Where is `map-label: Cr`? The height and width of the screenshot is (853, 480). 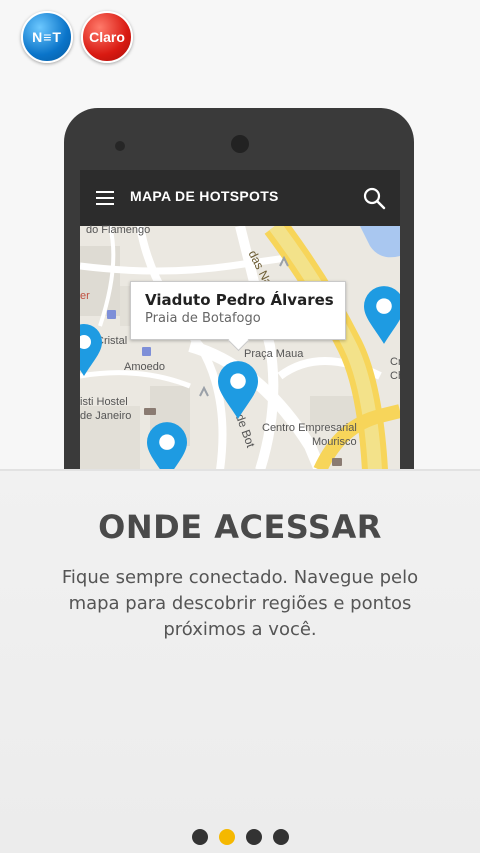
map-label: Cr is located at coordinates (395, 362).